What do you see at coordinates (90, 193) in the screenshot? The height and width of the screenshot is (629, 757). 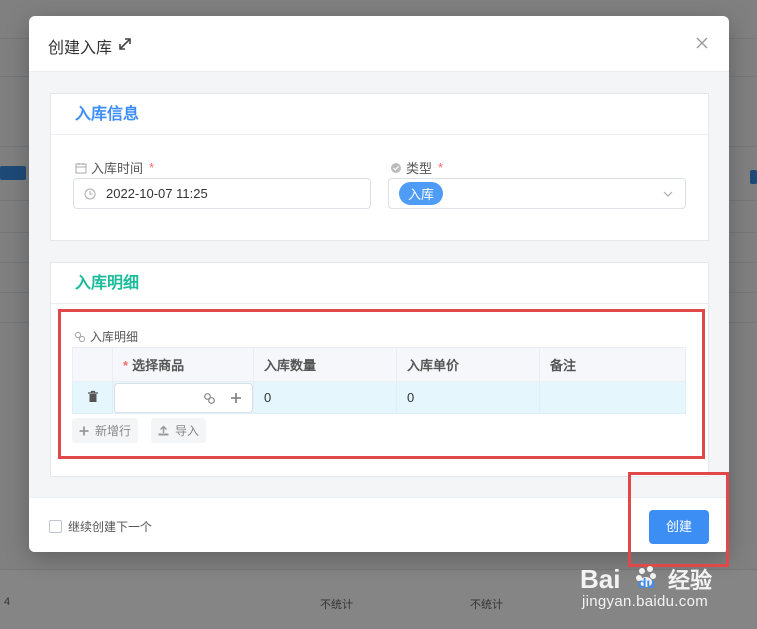 I see `clock-icon` at bounding box center [90, 193].